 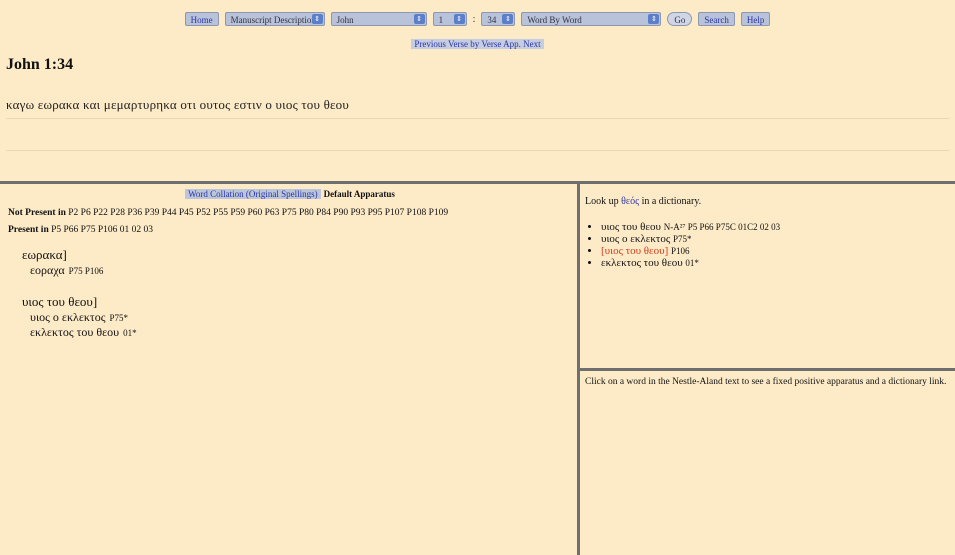 I want to click on lemma: εωρακα], so click(x=298, y=255).